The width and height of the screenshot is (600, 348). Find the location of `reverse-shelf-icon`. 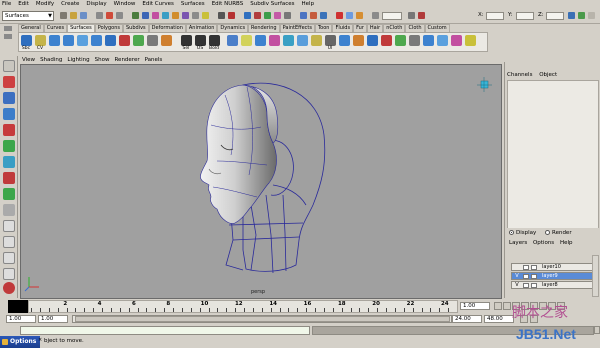

reverse-shelf-icon is located at coordinates (386, 40).